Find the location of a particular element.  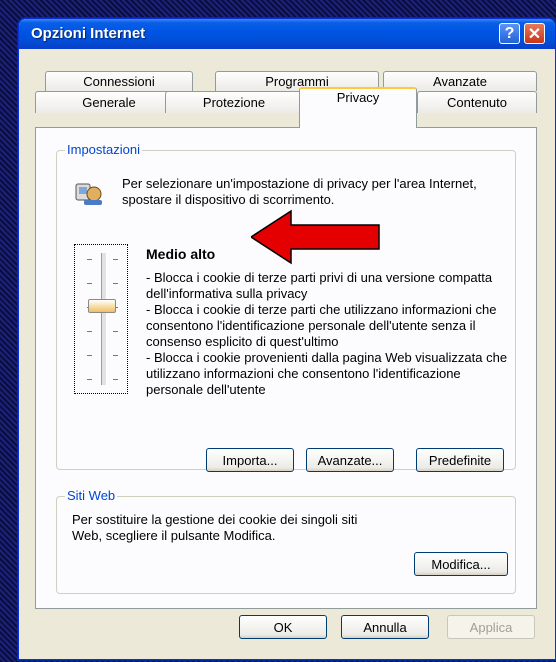

tab-label: Privacy is located at coordinates (358, 97).